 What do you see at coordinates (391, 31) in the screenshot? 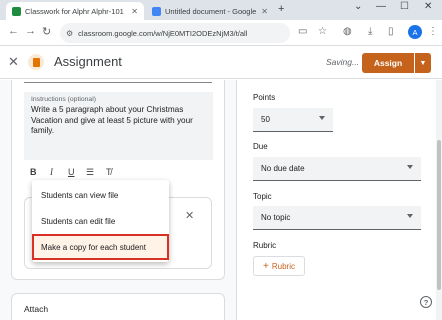
I see `side-panel-icon: ▯` at bounding box center [391, 31].